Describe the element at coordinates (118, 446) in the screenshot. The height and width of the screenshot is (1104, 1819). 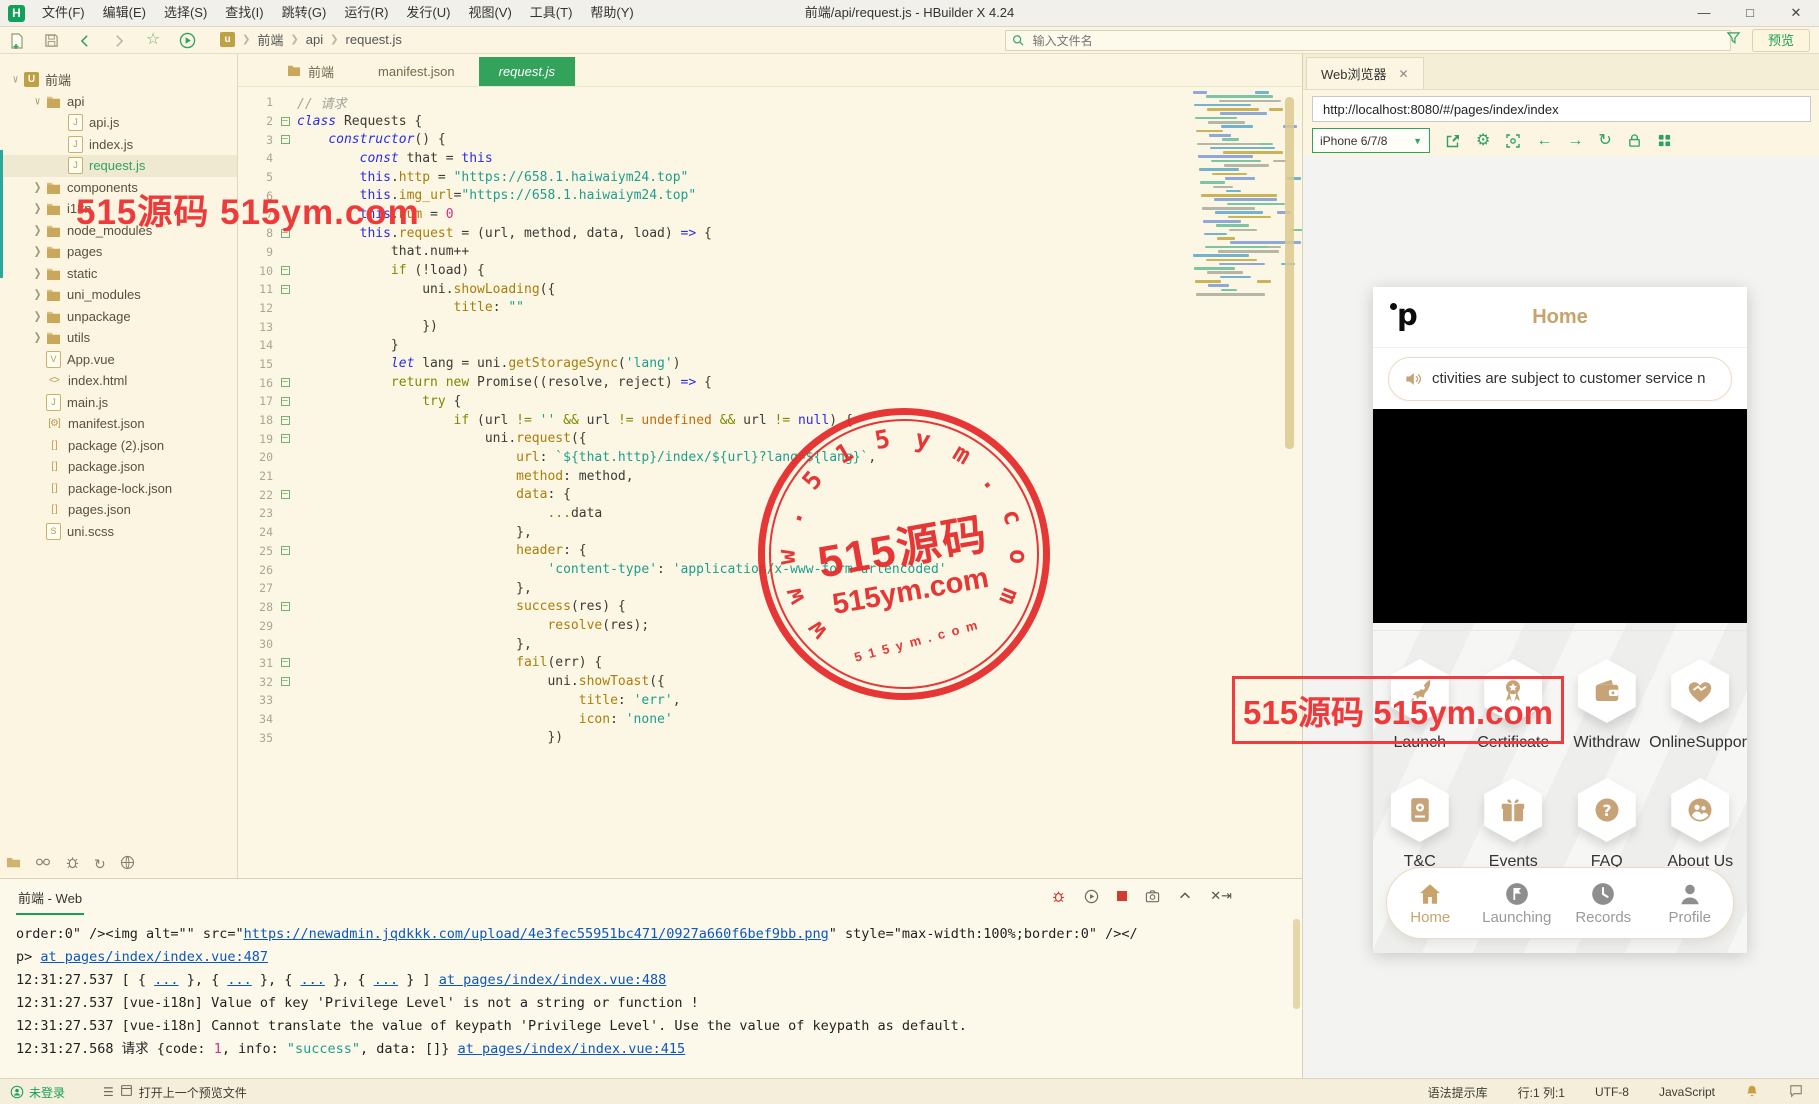
I see `tree-item-package-2-.json: [ ] package (2).json` at that location.